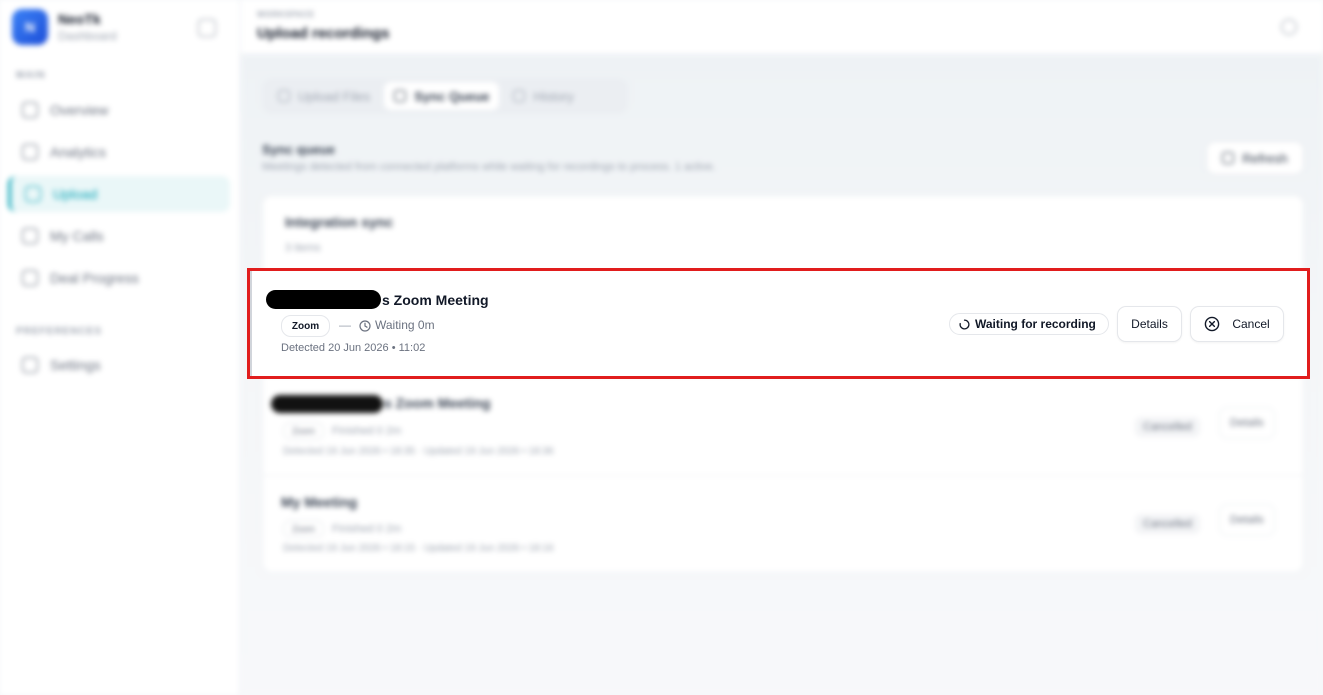  I want to click on sidebar-item-label: Deal Progress, so click(94, 278).